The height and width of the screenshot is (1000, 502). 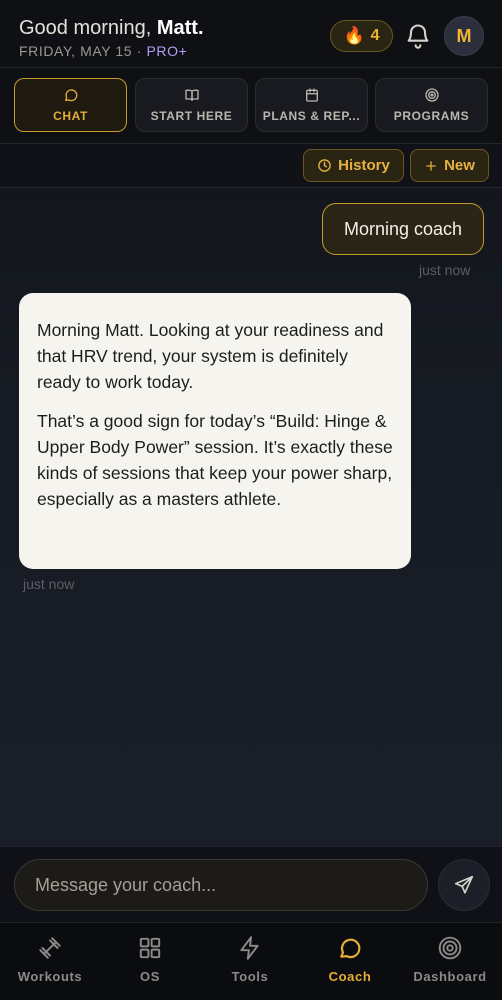 What do you see at coordinates (70, 105) in the screenshot?
I see `tab-chat: CHAT` at bounding box center [70, 105].